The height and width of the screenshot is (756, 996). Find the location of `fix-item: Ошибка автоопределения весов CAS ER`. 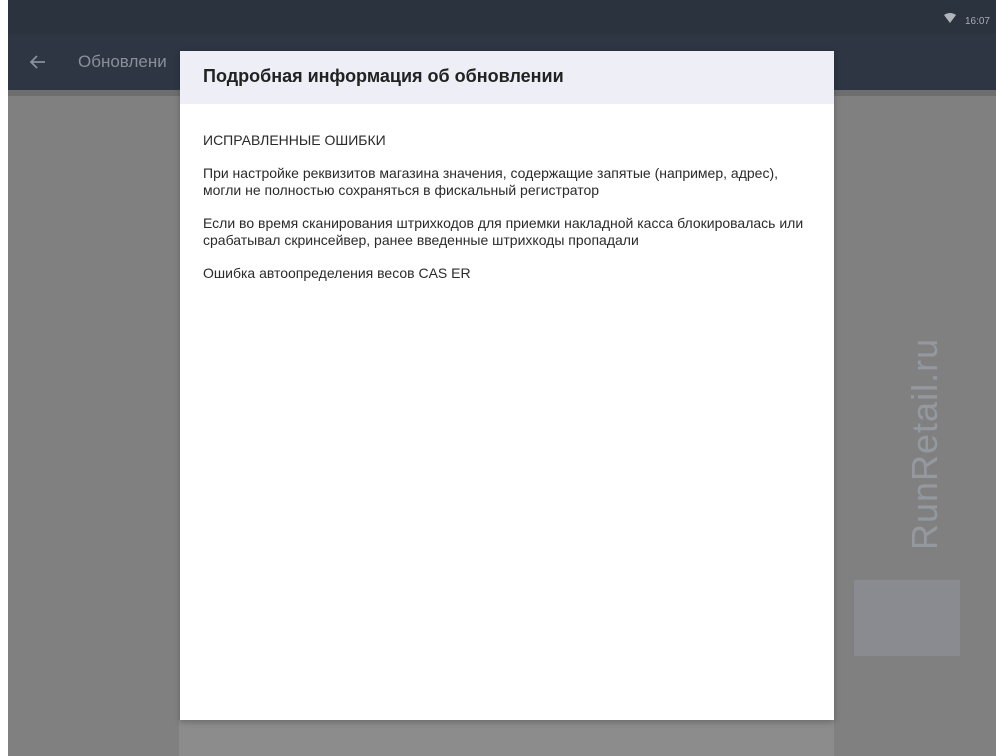

fix-item: Ошибка автоопределения весов CAS ER is located at coordinates (337, 273).